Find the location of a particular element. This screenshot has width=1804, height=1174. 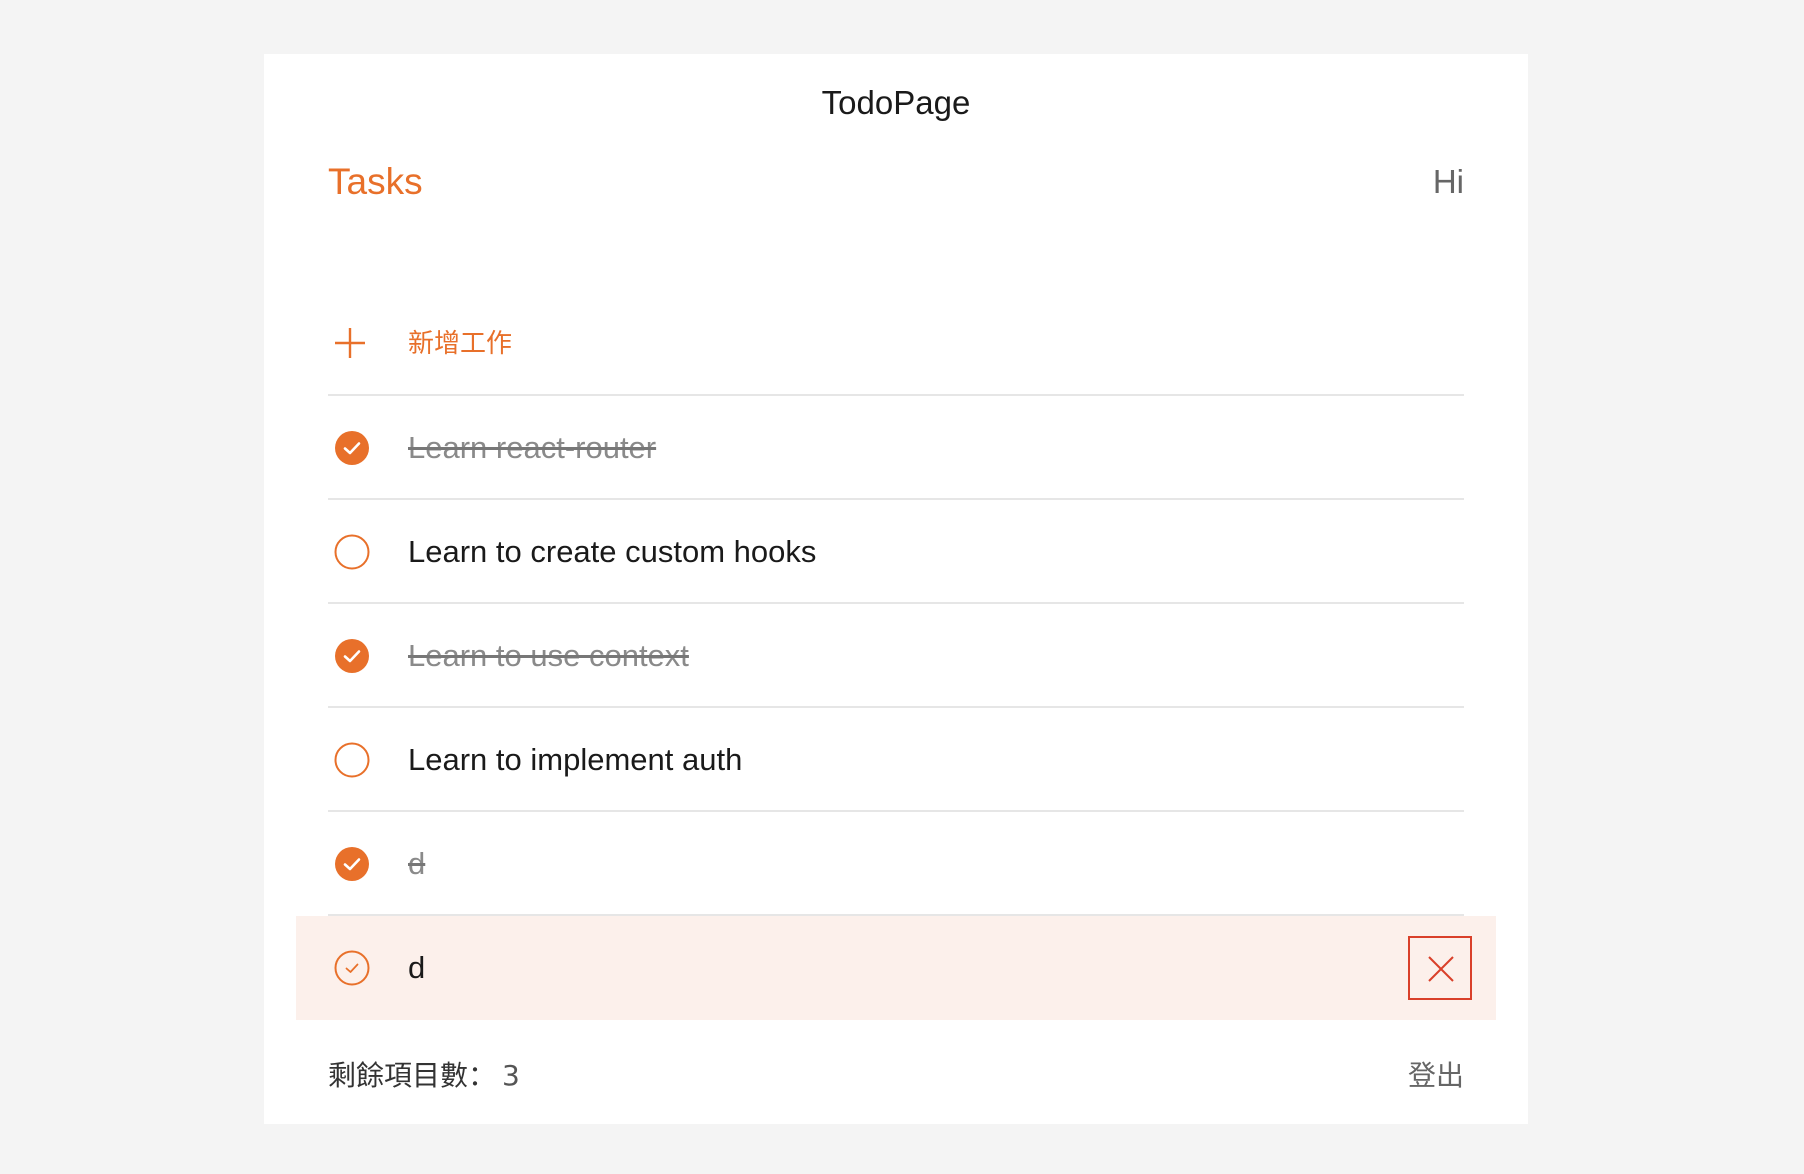

task-item: Learn to use context is located at coordinates (896, 656).